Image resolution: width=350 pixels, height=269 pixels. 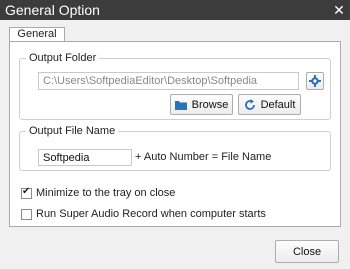 I want to click on default-button: Default, so click(x=269, y=104).